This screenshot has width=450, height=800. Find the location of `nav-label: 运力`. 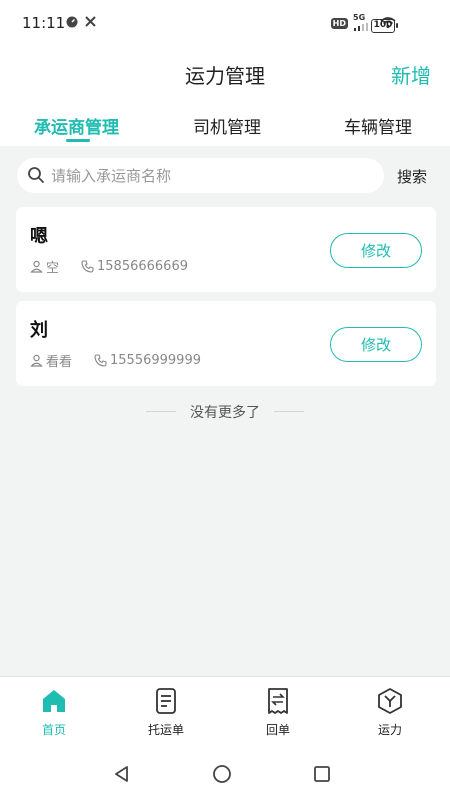

nav-label: 运力 is located at coordinates (389, 730).